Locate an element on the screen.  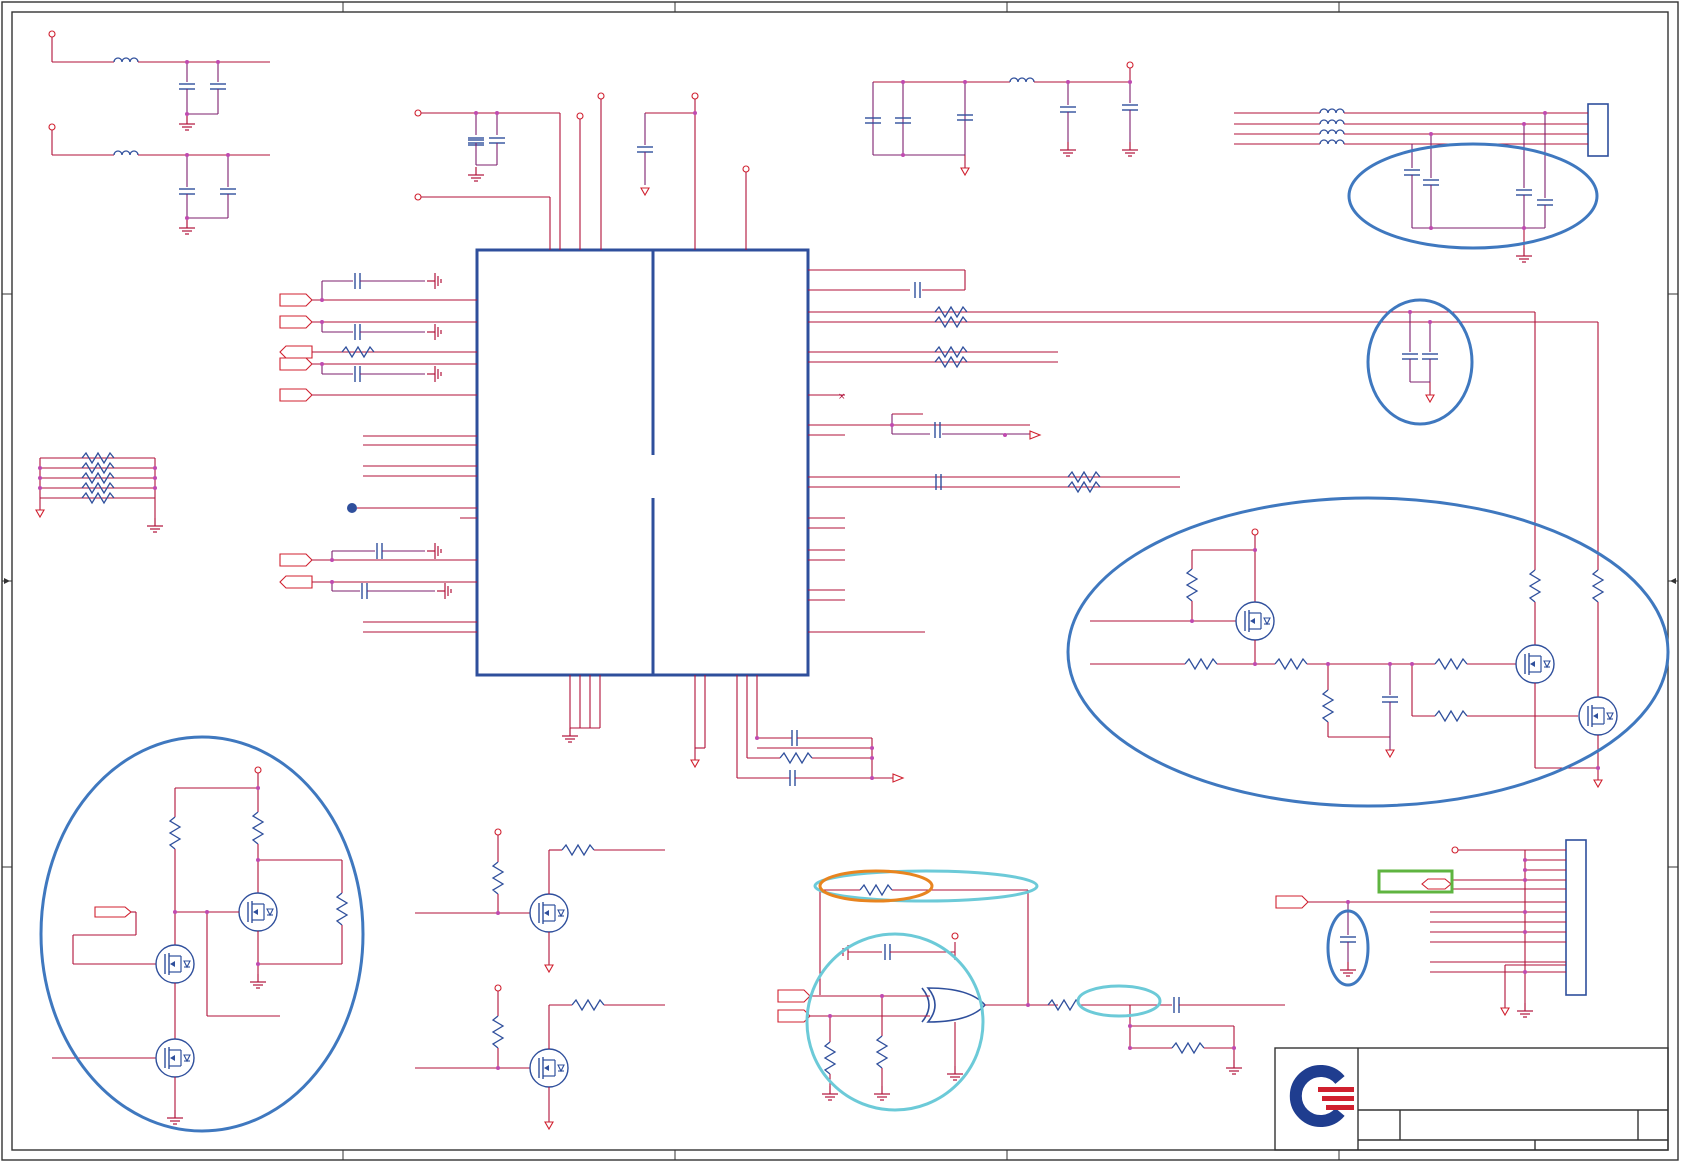
highlight-ellipse-connector-caps is located at coordinates (1473, 196).